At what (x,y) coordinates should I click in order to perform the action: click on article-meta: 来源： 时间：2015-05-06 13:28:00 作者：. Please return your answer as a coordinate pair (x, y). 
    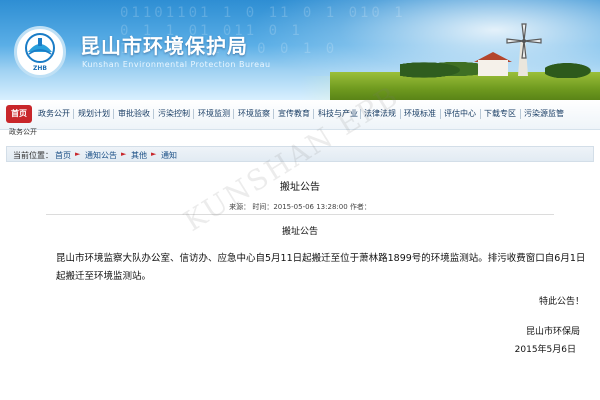
    Looking at the image, I should click on (300, 207).